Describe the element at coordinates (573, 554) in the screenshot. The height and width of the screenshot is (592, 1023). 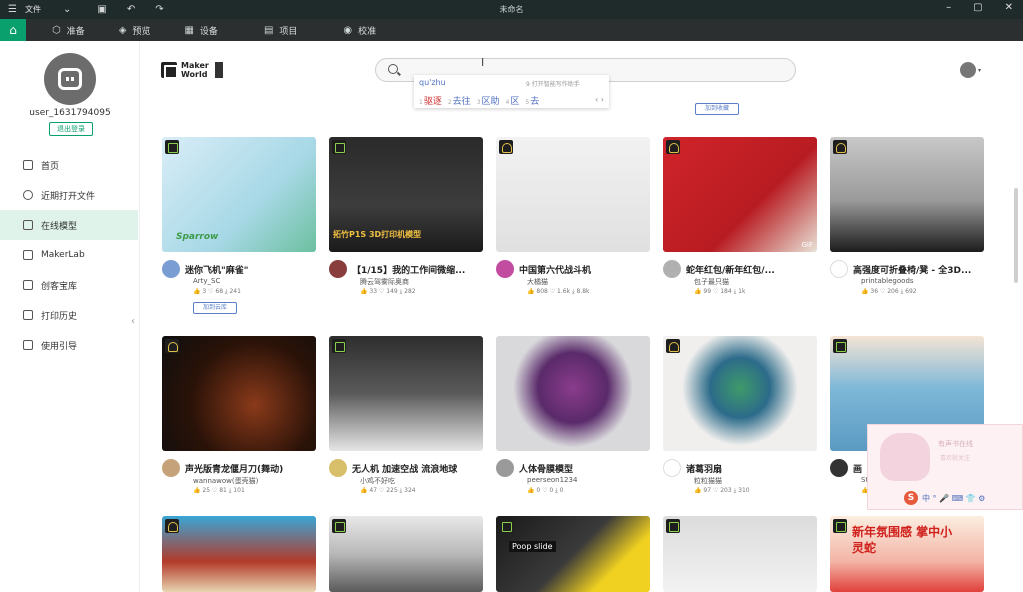
I see `model-thumbnail: Poop slide` at that location.